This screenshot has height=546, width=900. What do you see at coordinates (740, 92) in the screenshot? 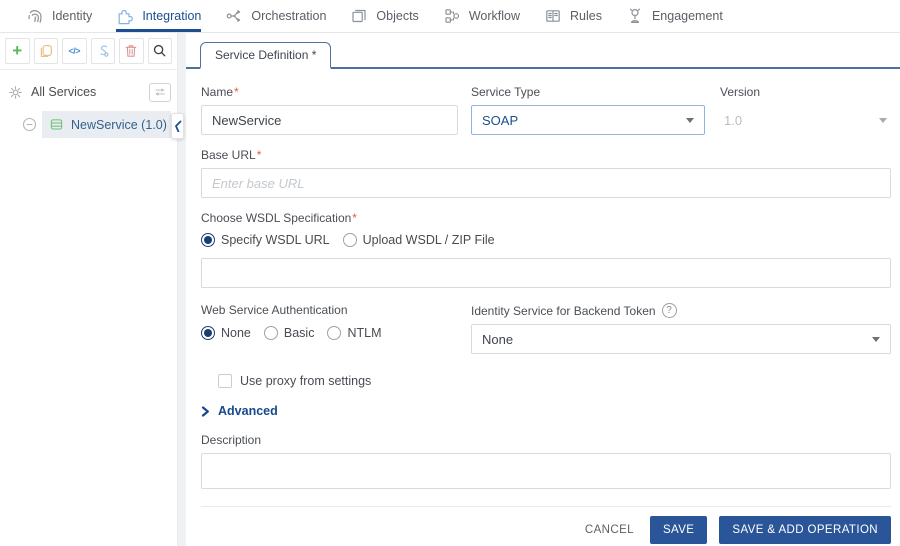
I see `version-label: Version` at bounding box center [740, 92].